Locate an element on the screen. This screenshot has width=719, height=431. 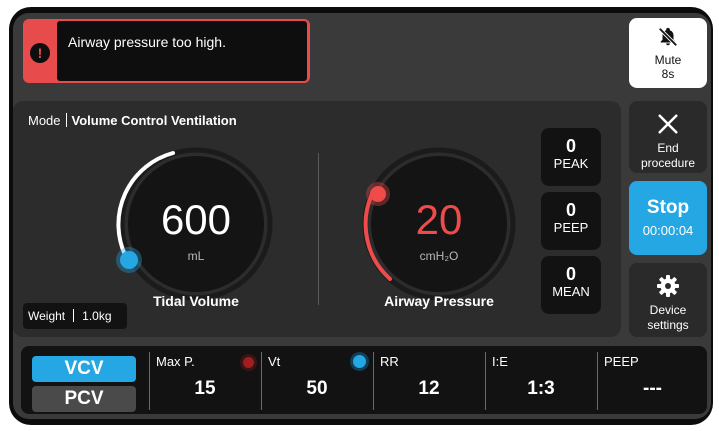
stop-timer: 00:00:04 is located at coordinates (668, 230).